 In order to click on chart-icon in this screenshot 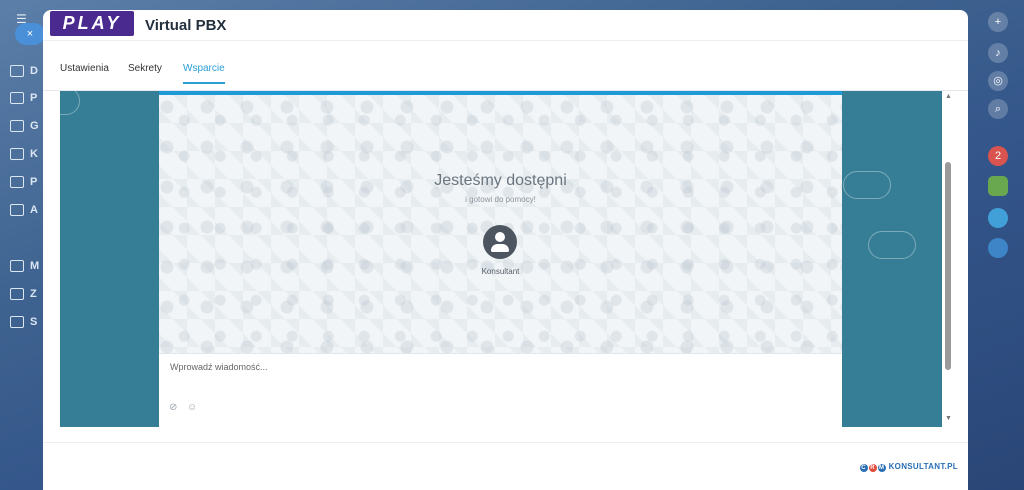, I will do `click(17, 154)`.